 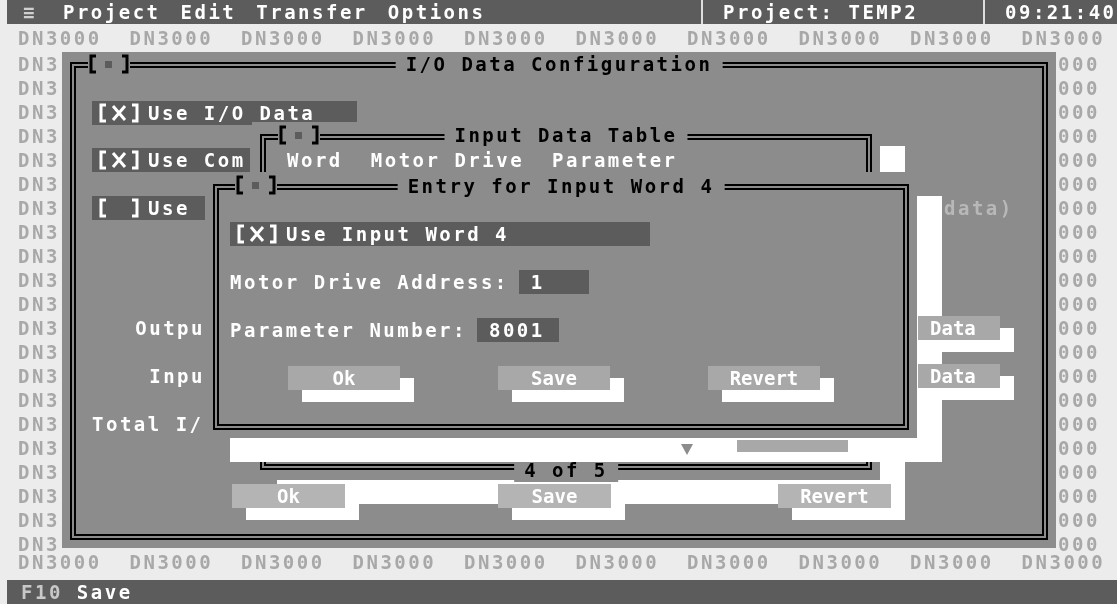 What do you see at coordinates (169, 328) in the screenshot?
I see `field-label: Outpu` at bounding box center [169, 328].